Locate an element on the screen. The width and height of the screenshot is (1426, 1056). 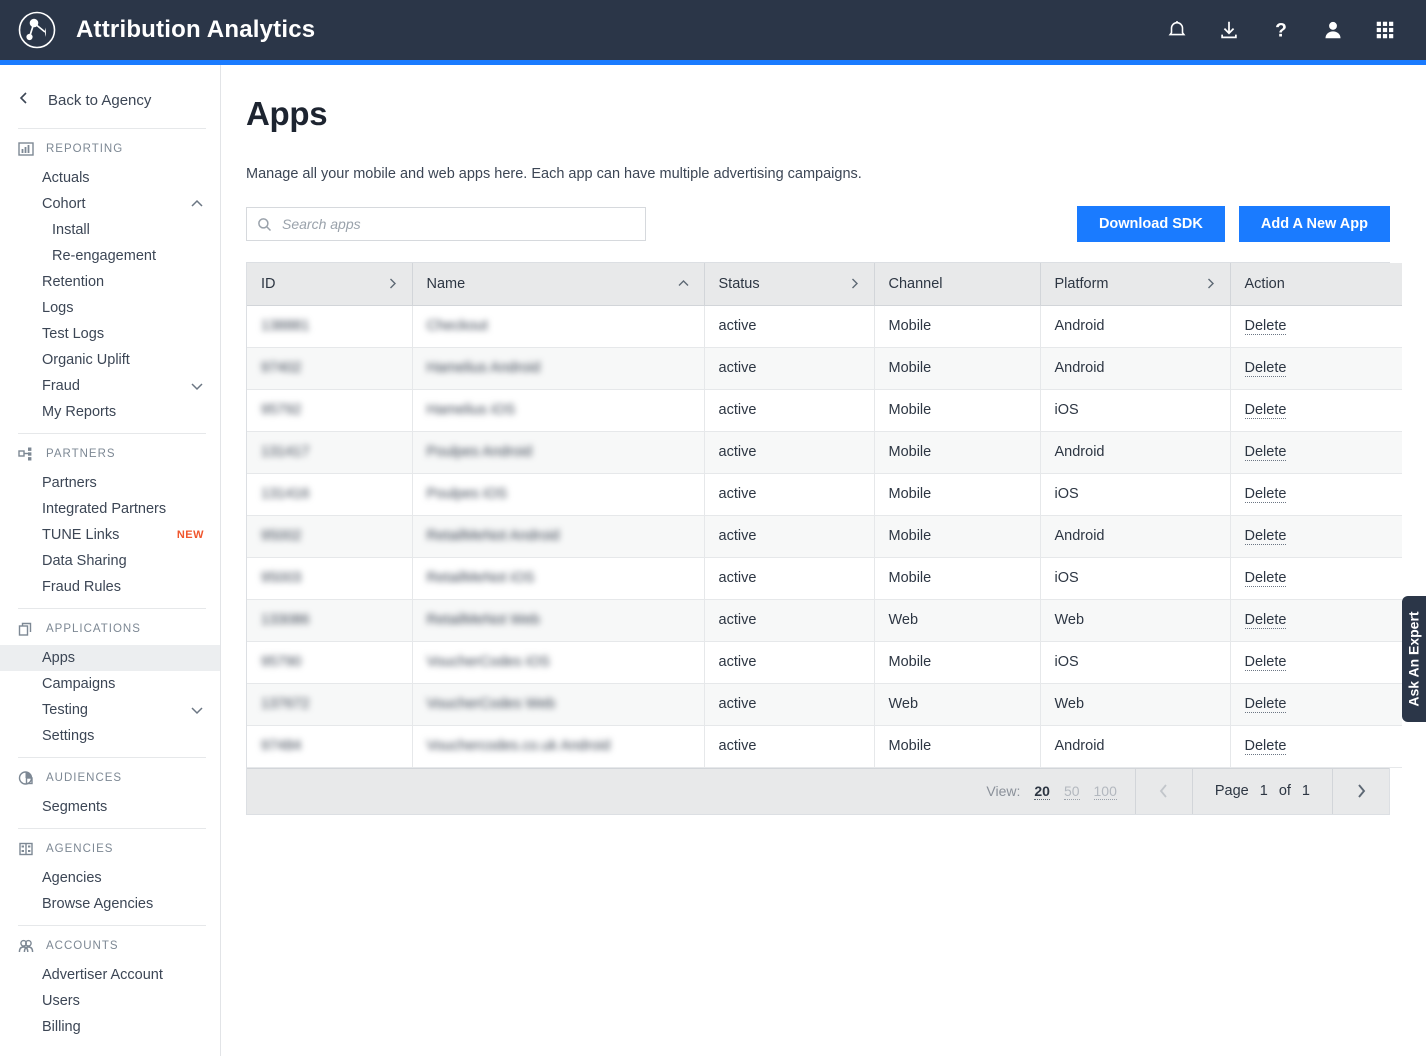
sidebar-item-fraud-rules: Fraud Rules is located at coordinates (110, 587).